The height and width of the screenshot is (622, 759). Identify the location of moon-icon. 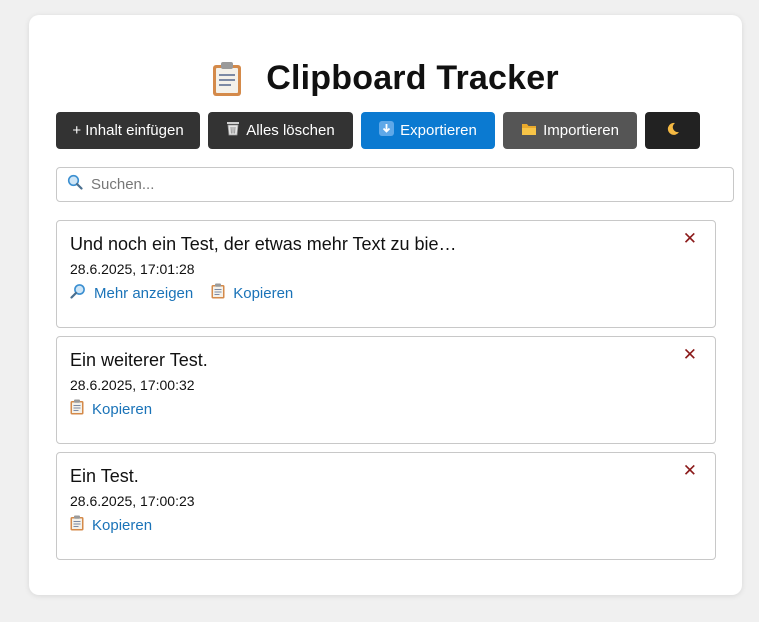
(673, 131).